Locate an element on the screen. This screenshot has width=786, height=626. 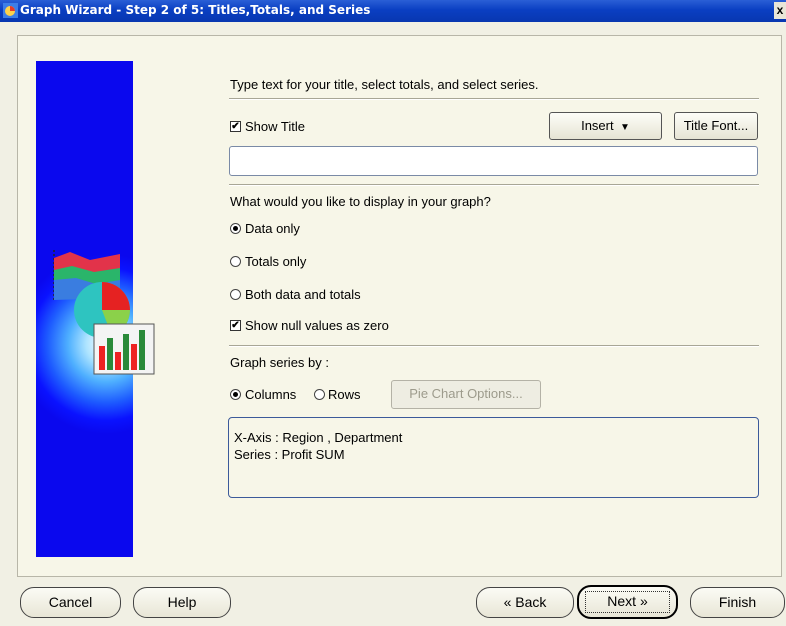
finish-button: Finish is located at coordinates (737, 602).